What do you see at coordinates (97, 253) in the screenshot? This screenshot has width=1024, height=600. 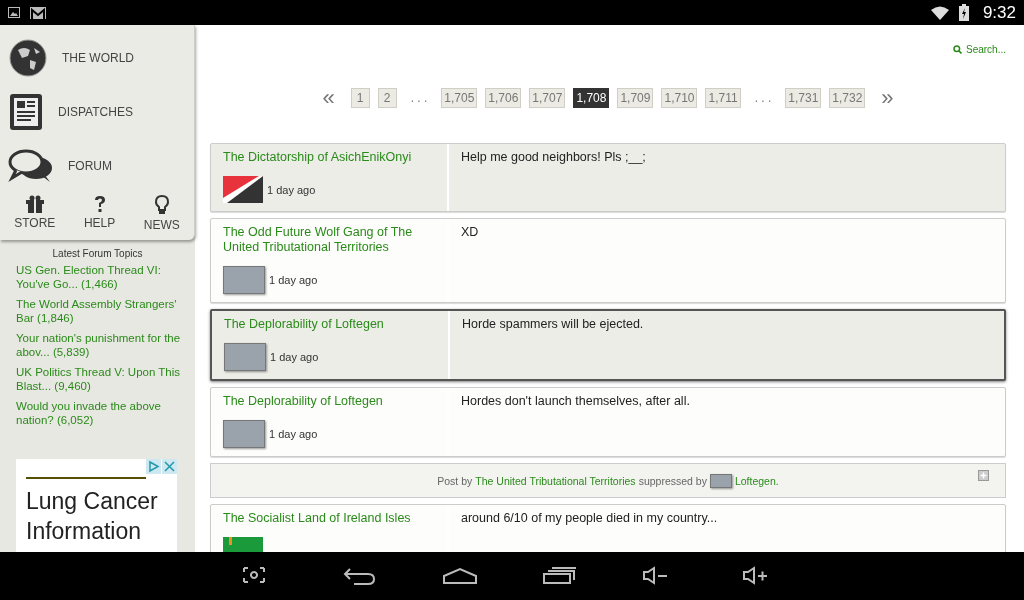 I see `section-heading: Latest Forum Topics` at bounding box center [97, 253].